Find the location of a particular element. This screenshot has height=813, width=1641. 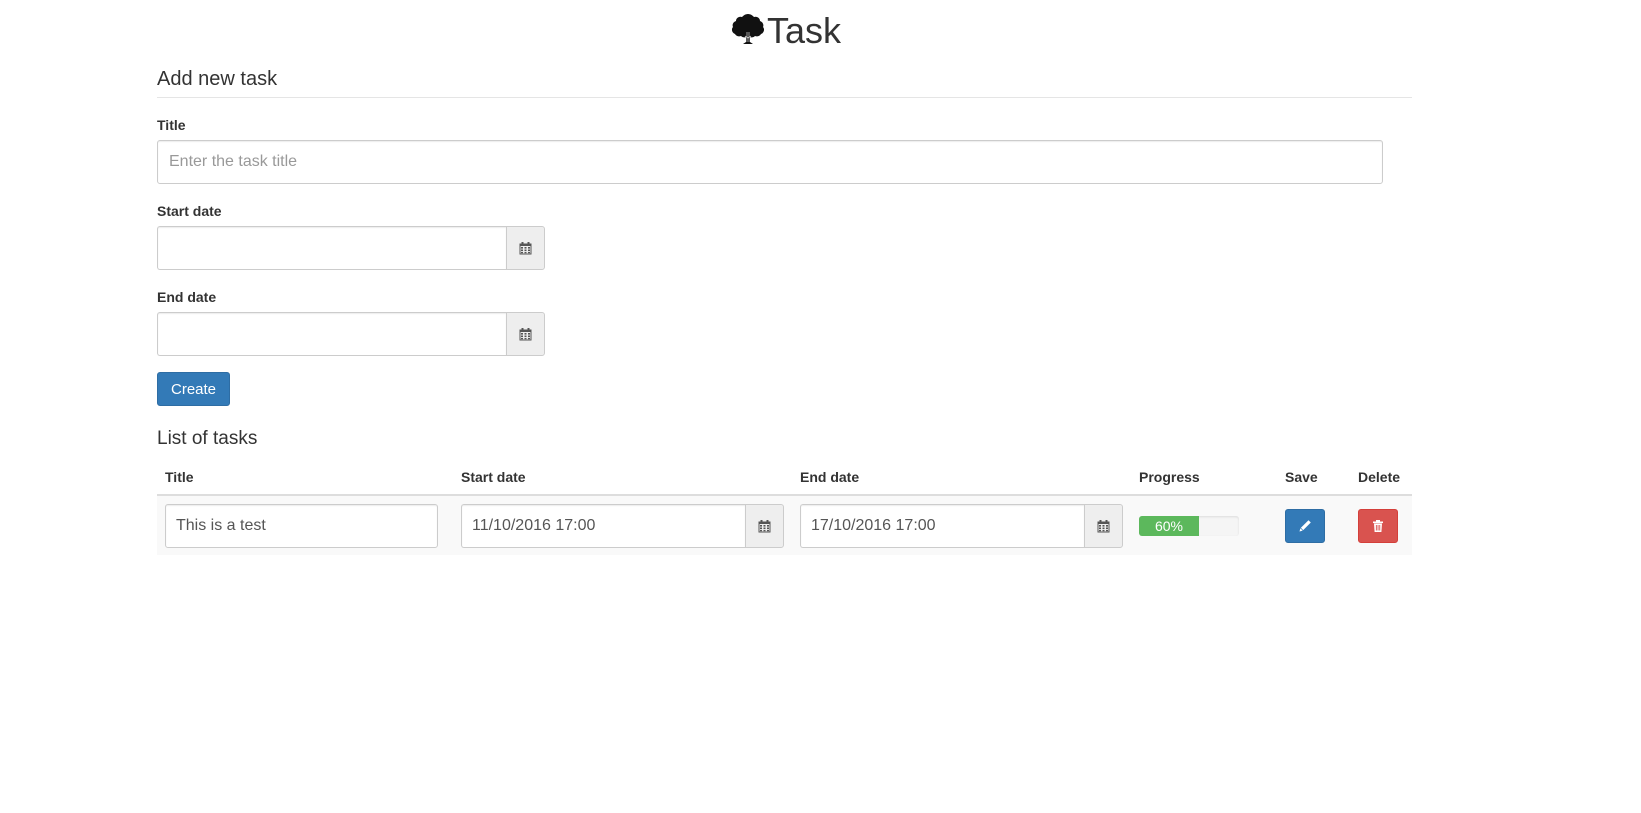

delete-cell is located at coordinates (1381, 525).